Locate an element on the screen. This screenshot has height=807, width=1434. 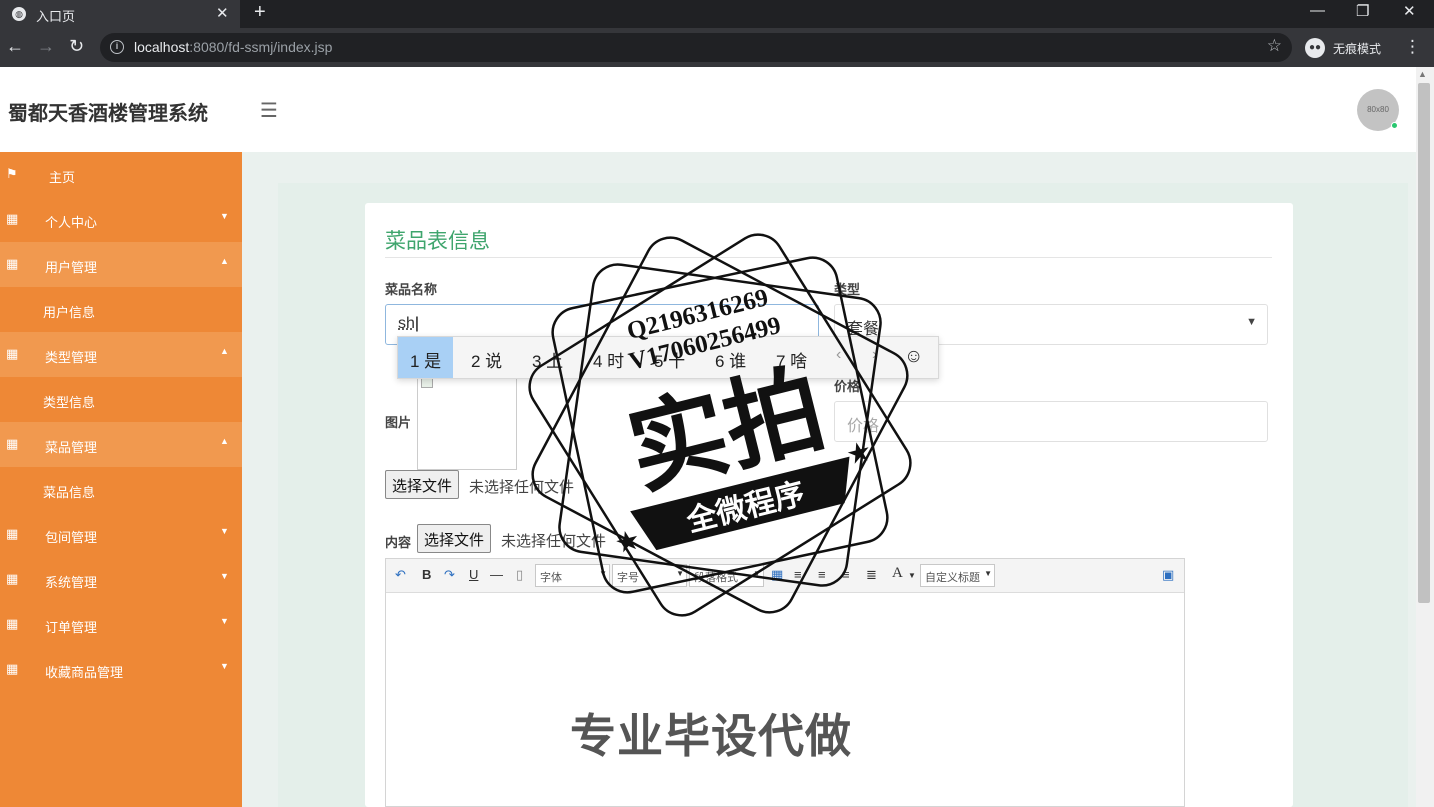
bold-button: B is located at coordinates (426, 574).